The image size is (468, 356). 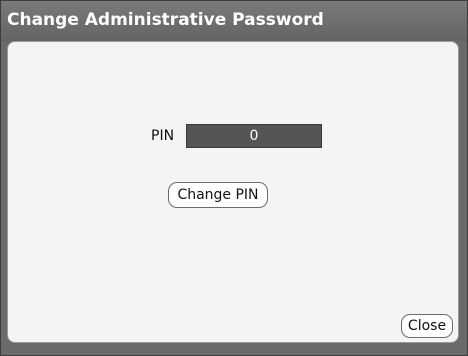 What do you see at coordinates (427, 326) in the screenshot?
I see `close-button: Close` at bounding box center [427, 326].